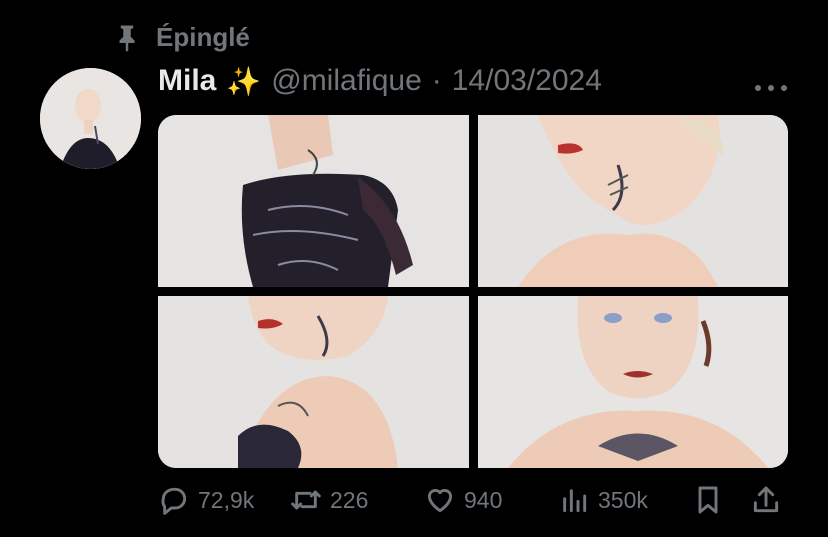 The width and height of the screenshot is (828, 537). I want to click on bookmark-icon, so click(708, 500).